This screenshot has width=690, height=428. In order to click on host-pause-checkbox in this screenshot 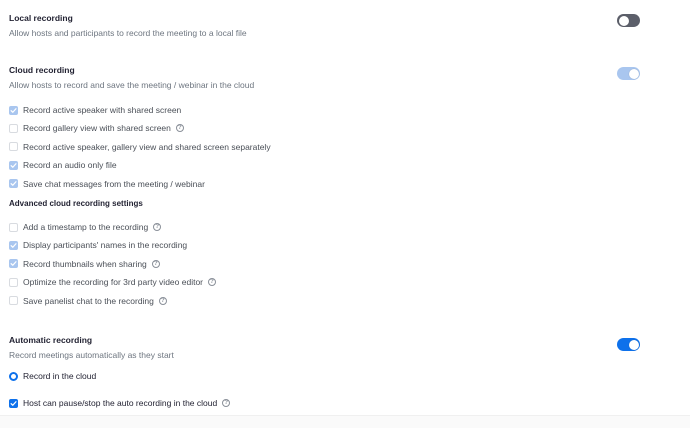, I will do `click(13, 403)`.